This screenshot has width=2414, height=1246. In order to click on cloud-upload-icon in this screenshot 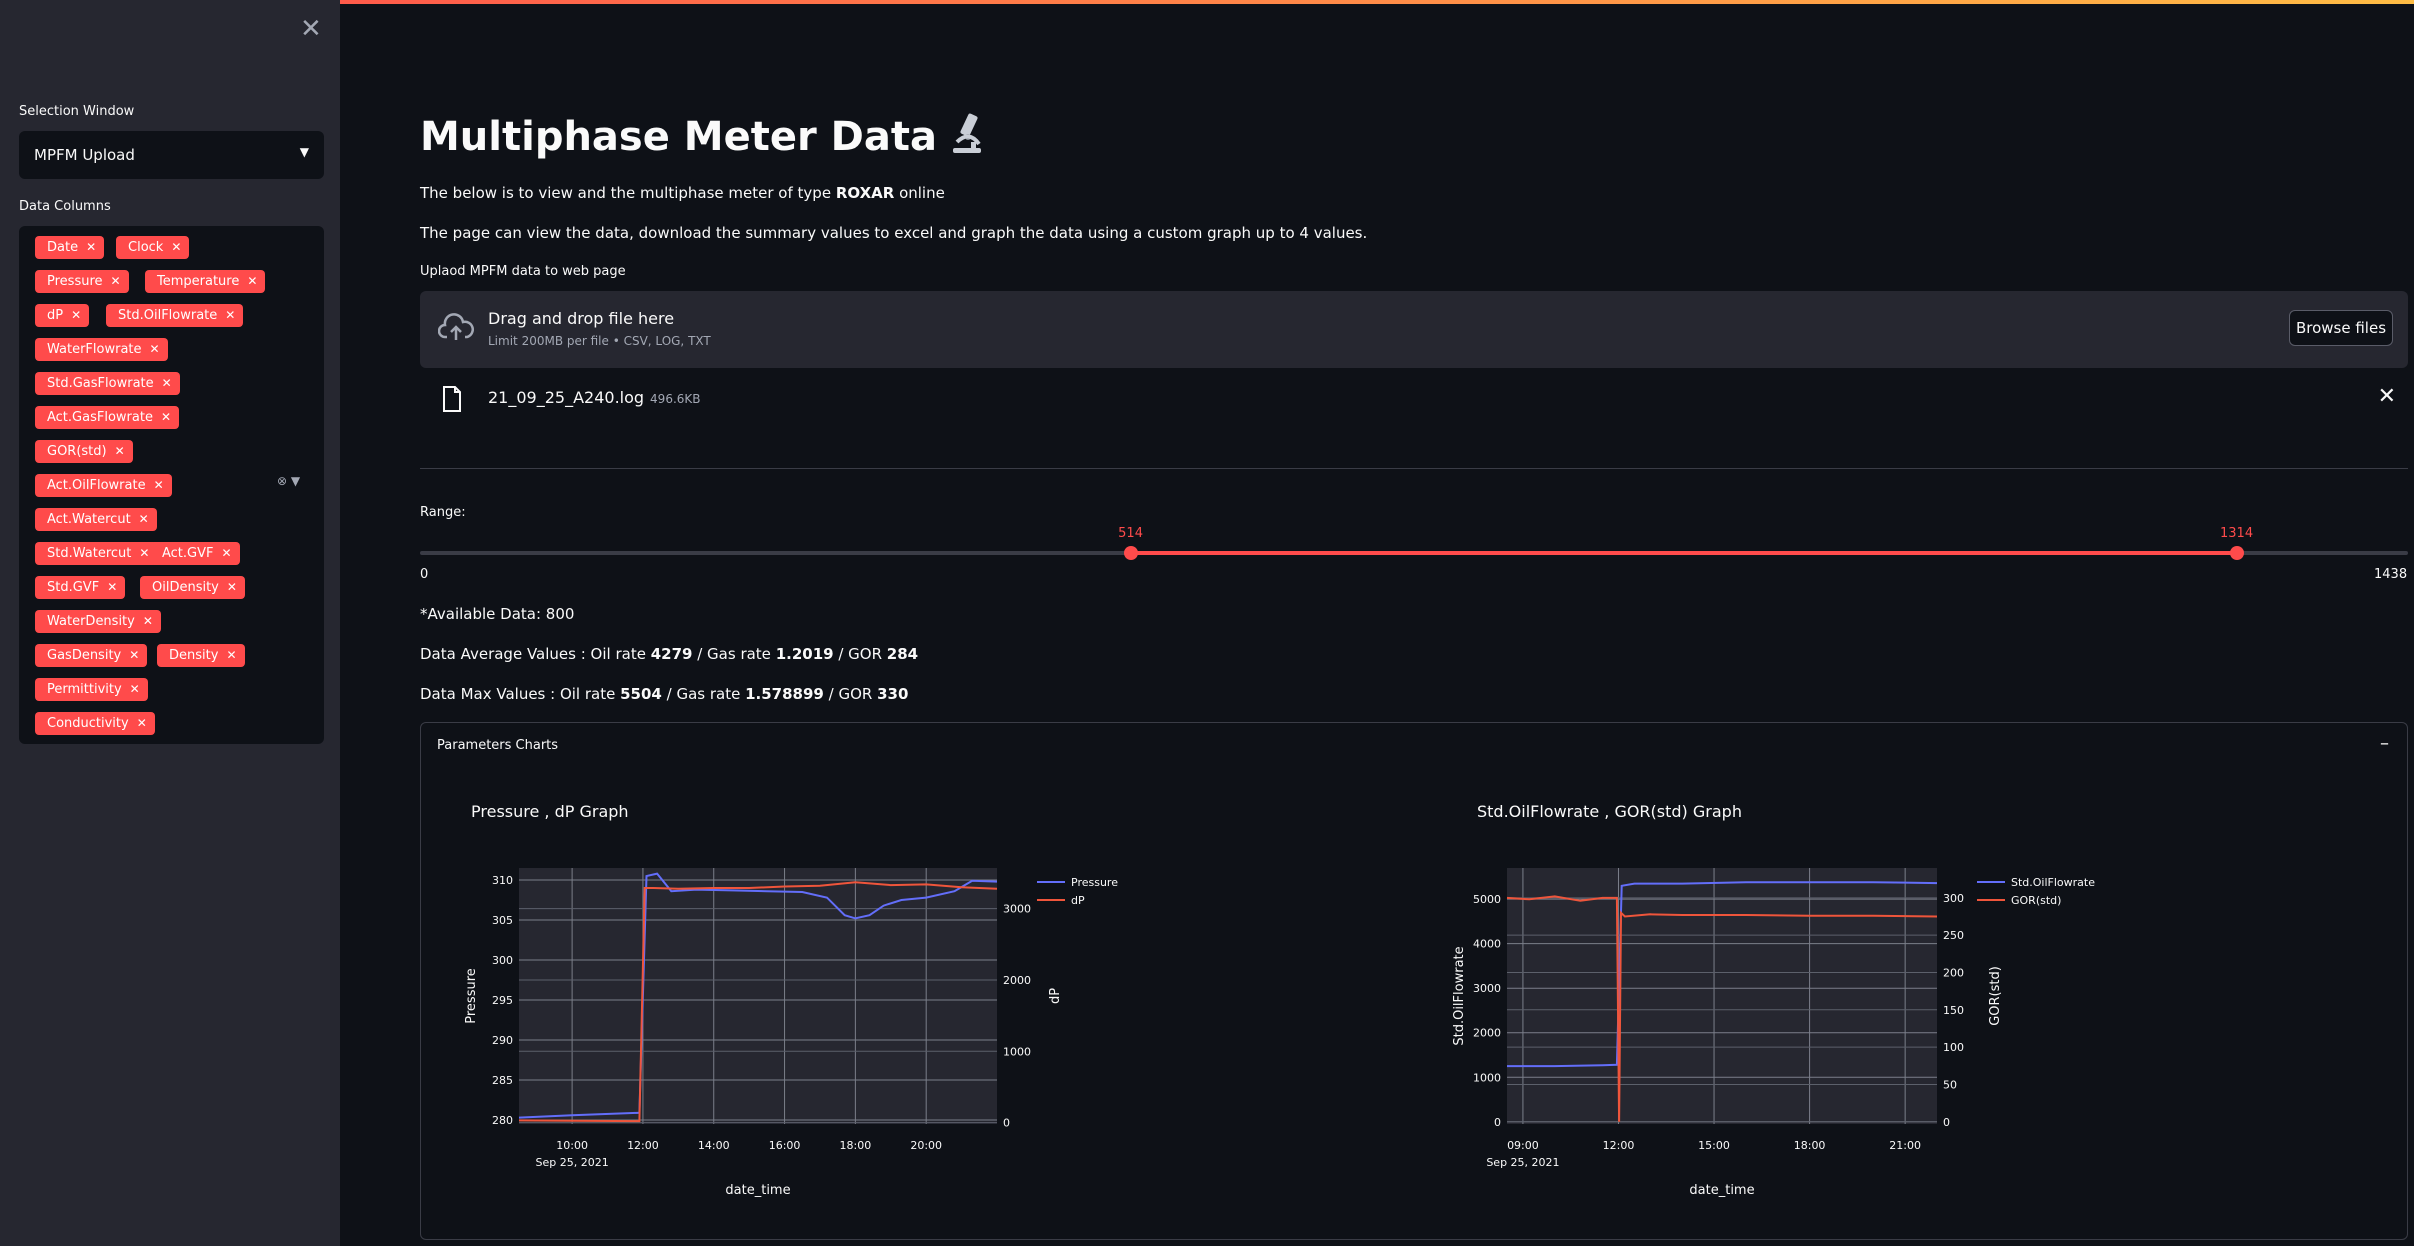, I will do `click(455, 330)`.